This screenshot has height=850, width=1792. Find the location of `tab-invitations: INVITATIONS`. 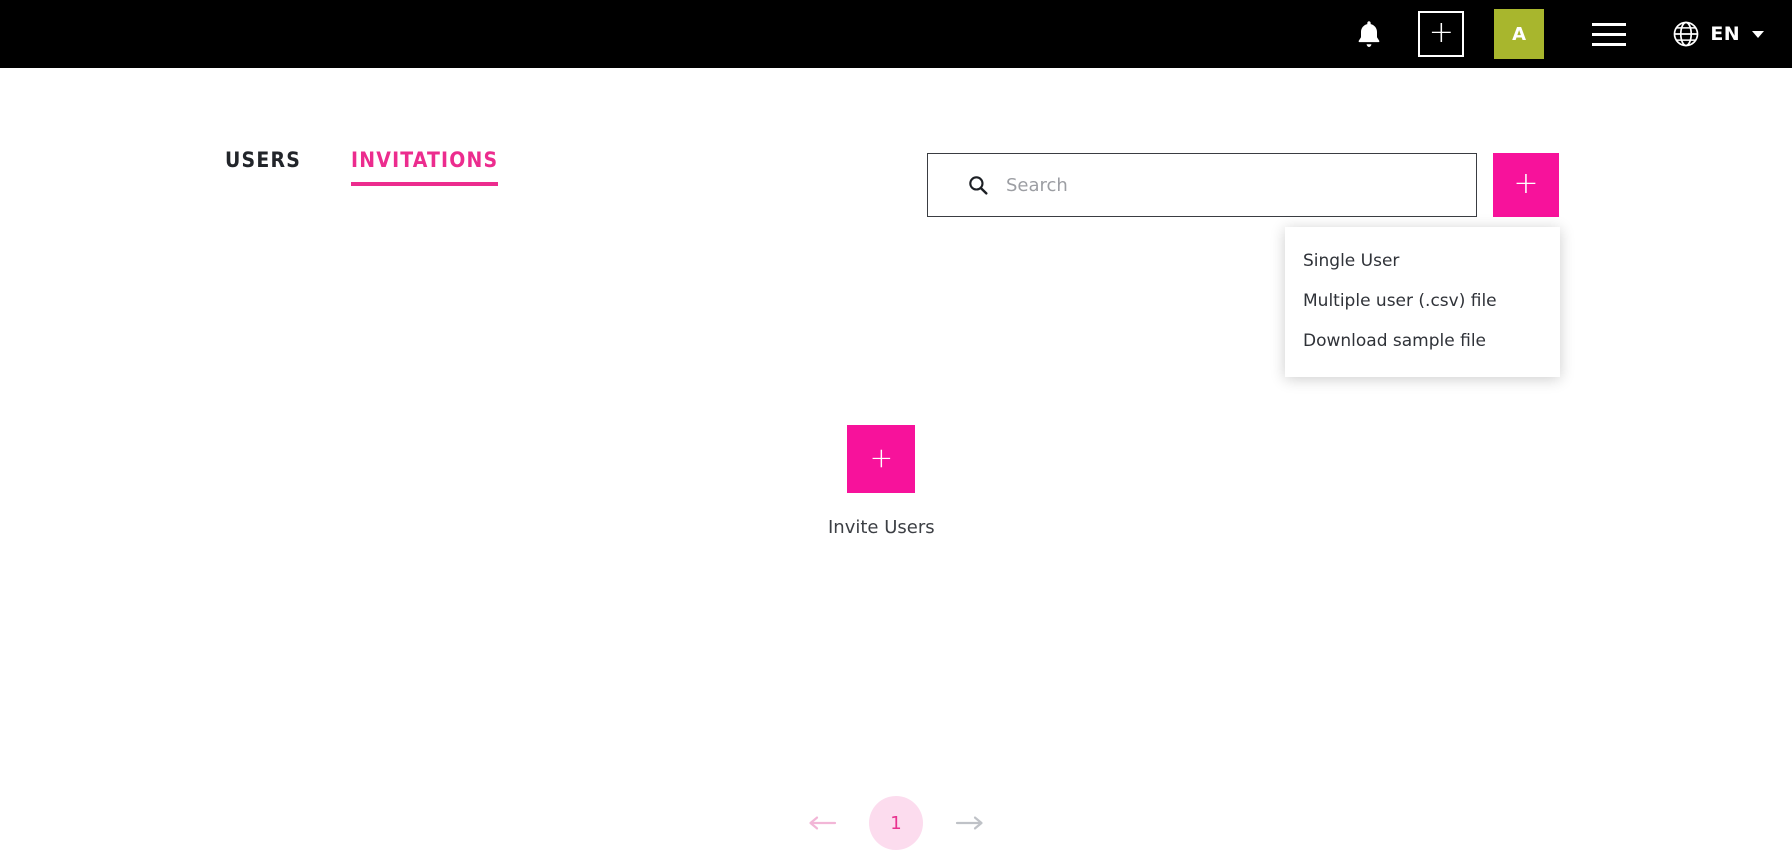

tab-invitations: INVITATIONS is located at coordinates (425, 167).